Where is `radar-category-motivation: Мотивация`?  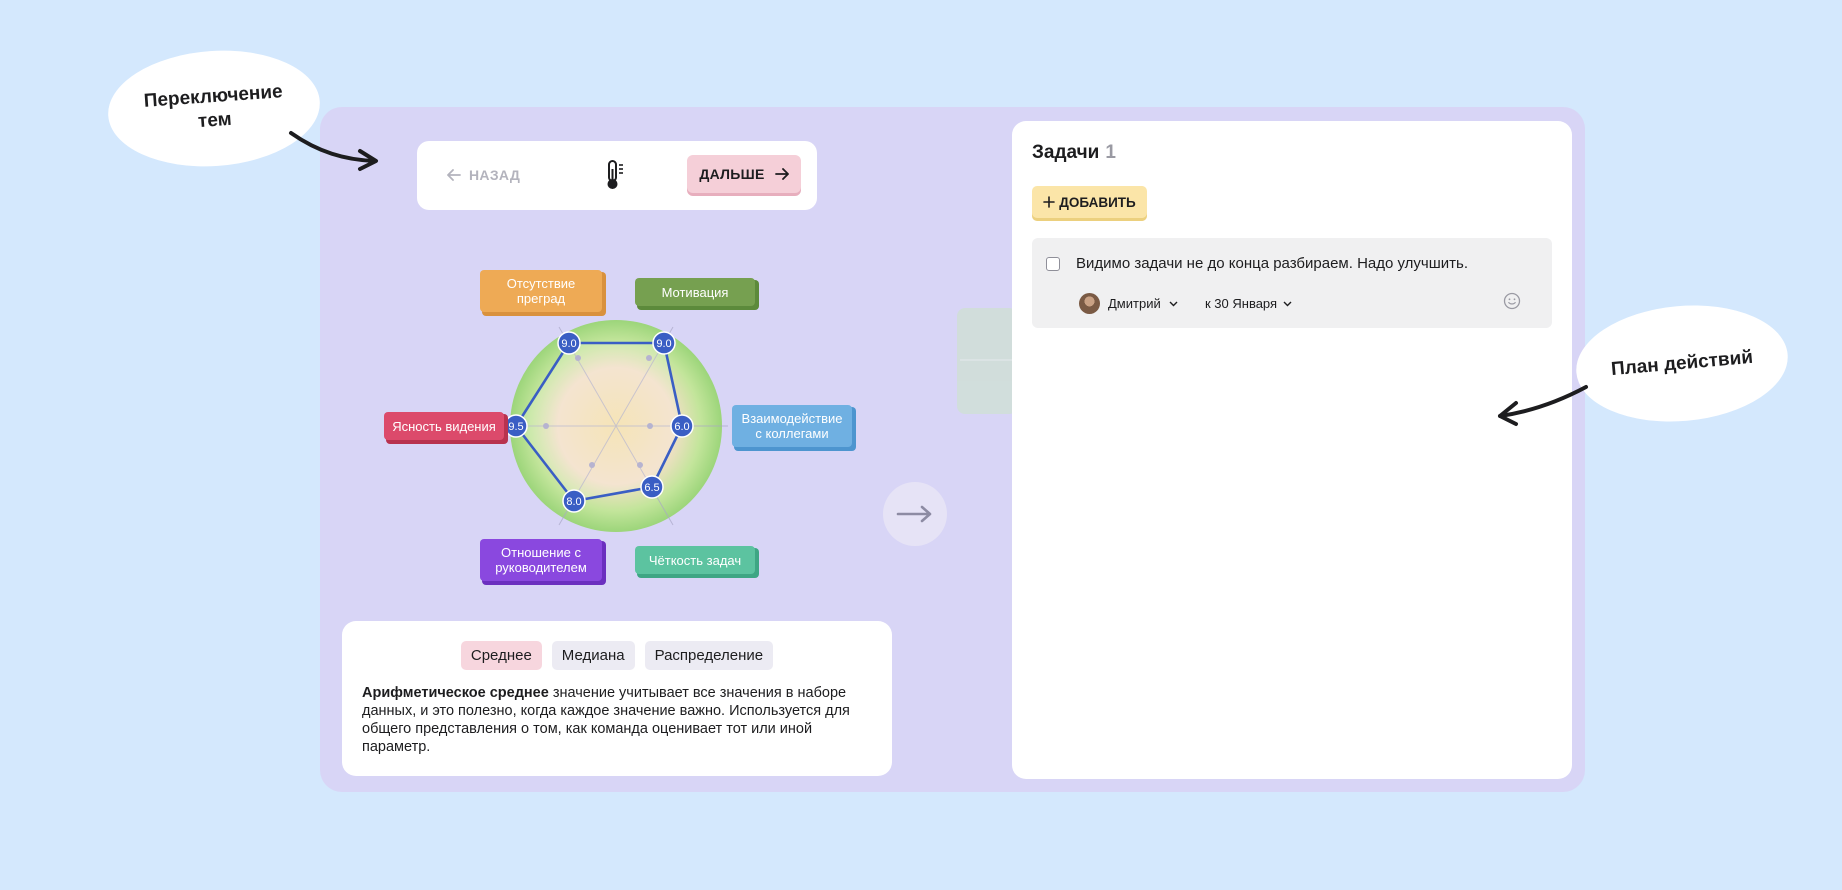
radar-category-motivation: Мотивация is located at coordinates (697, 294).